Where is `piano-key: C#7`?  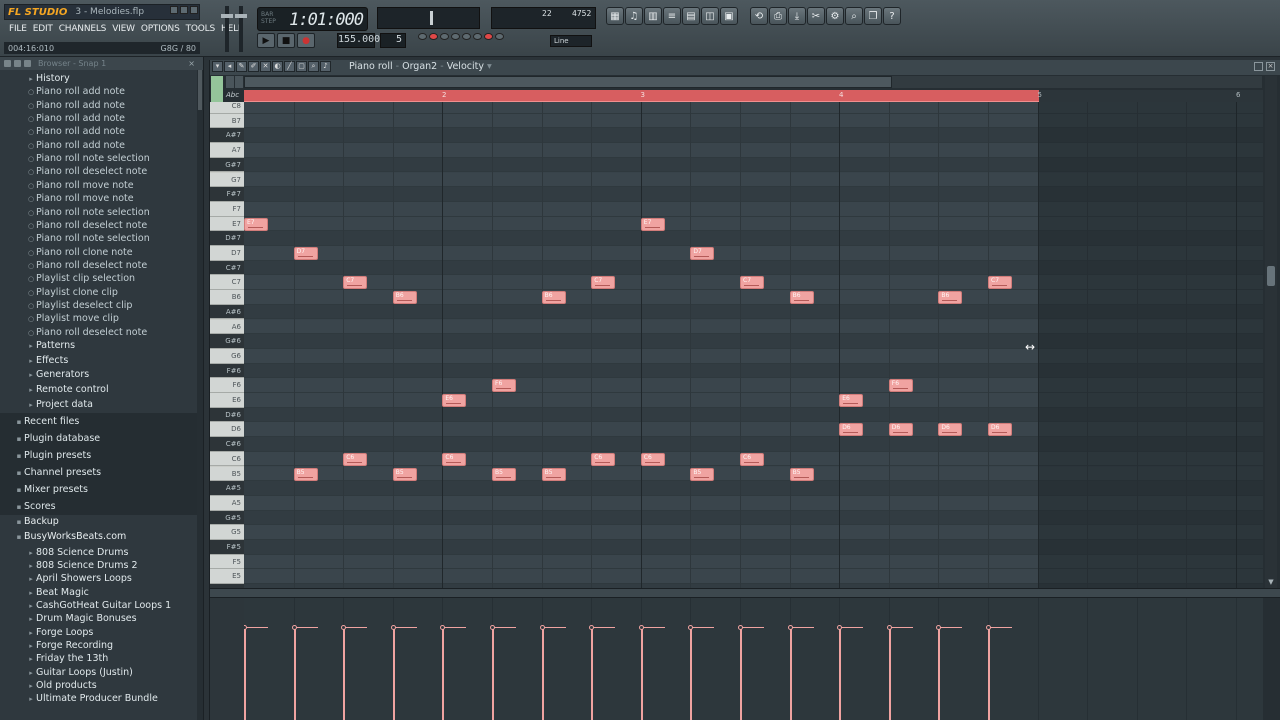
piano-key: C#7 is located at coordinates (227, 268).